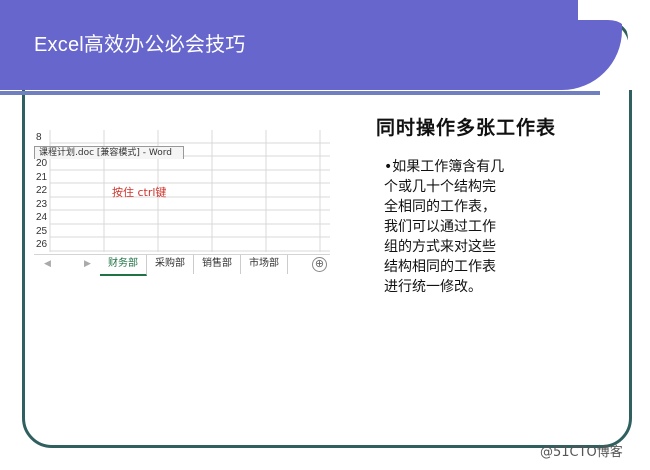 The width and height of the screenshot is (650, 470). What do you see at coordinates (42, 177) in the screenshot?
I see `row-number: 21` at bounding box center [42, 177].